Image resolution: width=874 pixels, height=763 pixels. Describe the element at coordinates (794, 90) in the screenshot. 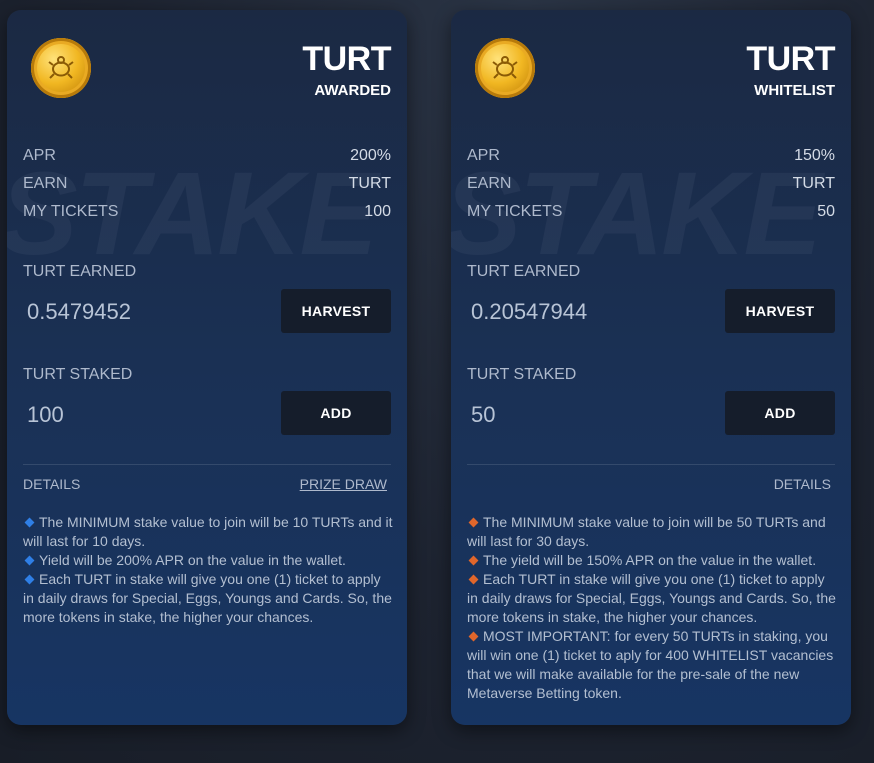

I see `pool-subtitle: WHITELIST` at that location.